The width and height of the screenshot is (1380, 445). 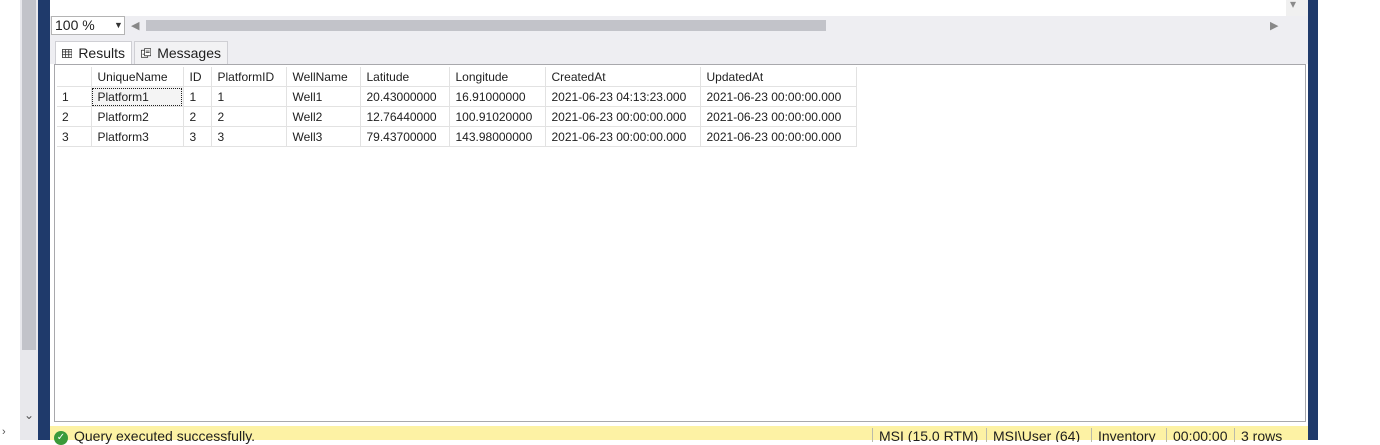 What do you see at coordinates (623, 77) in the screenshot?
I see `column-header-createdat: CreatedAt` at bounding box center [623, 77].